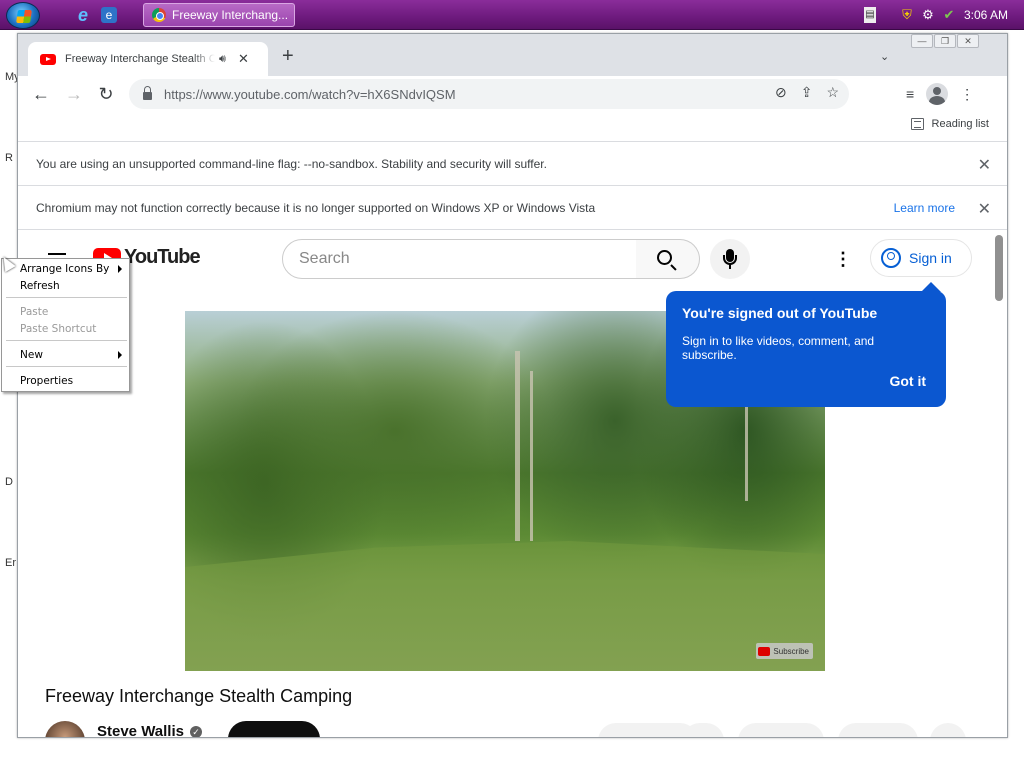 The width and height of the screenshot is (1024, 768). I want to click on window-controls: — ❐ ✕, so click(945, 41).